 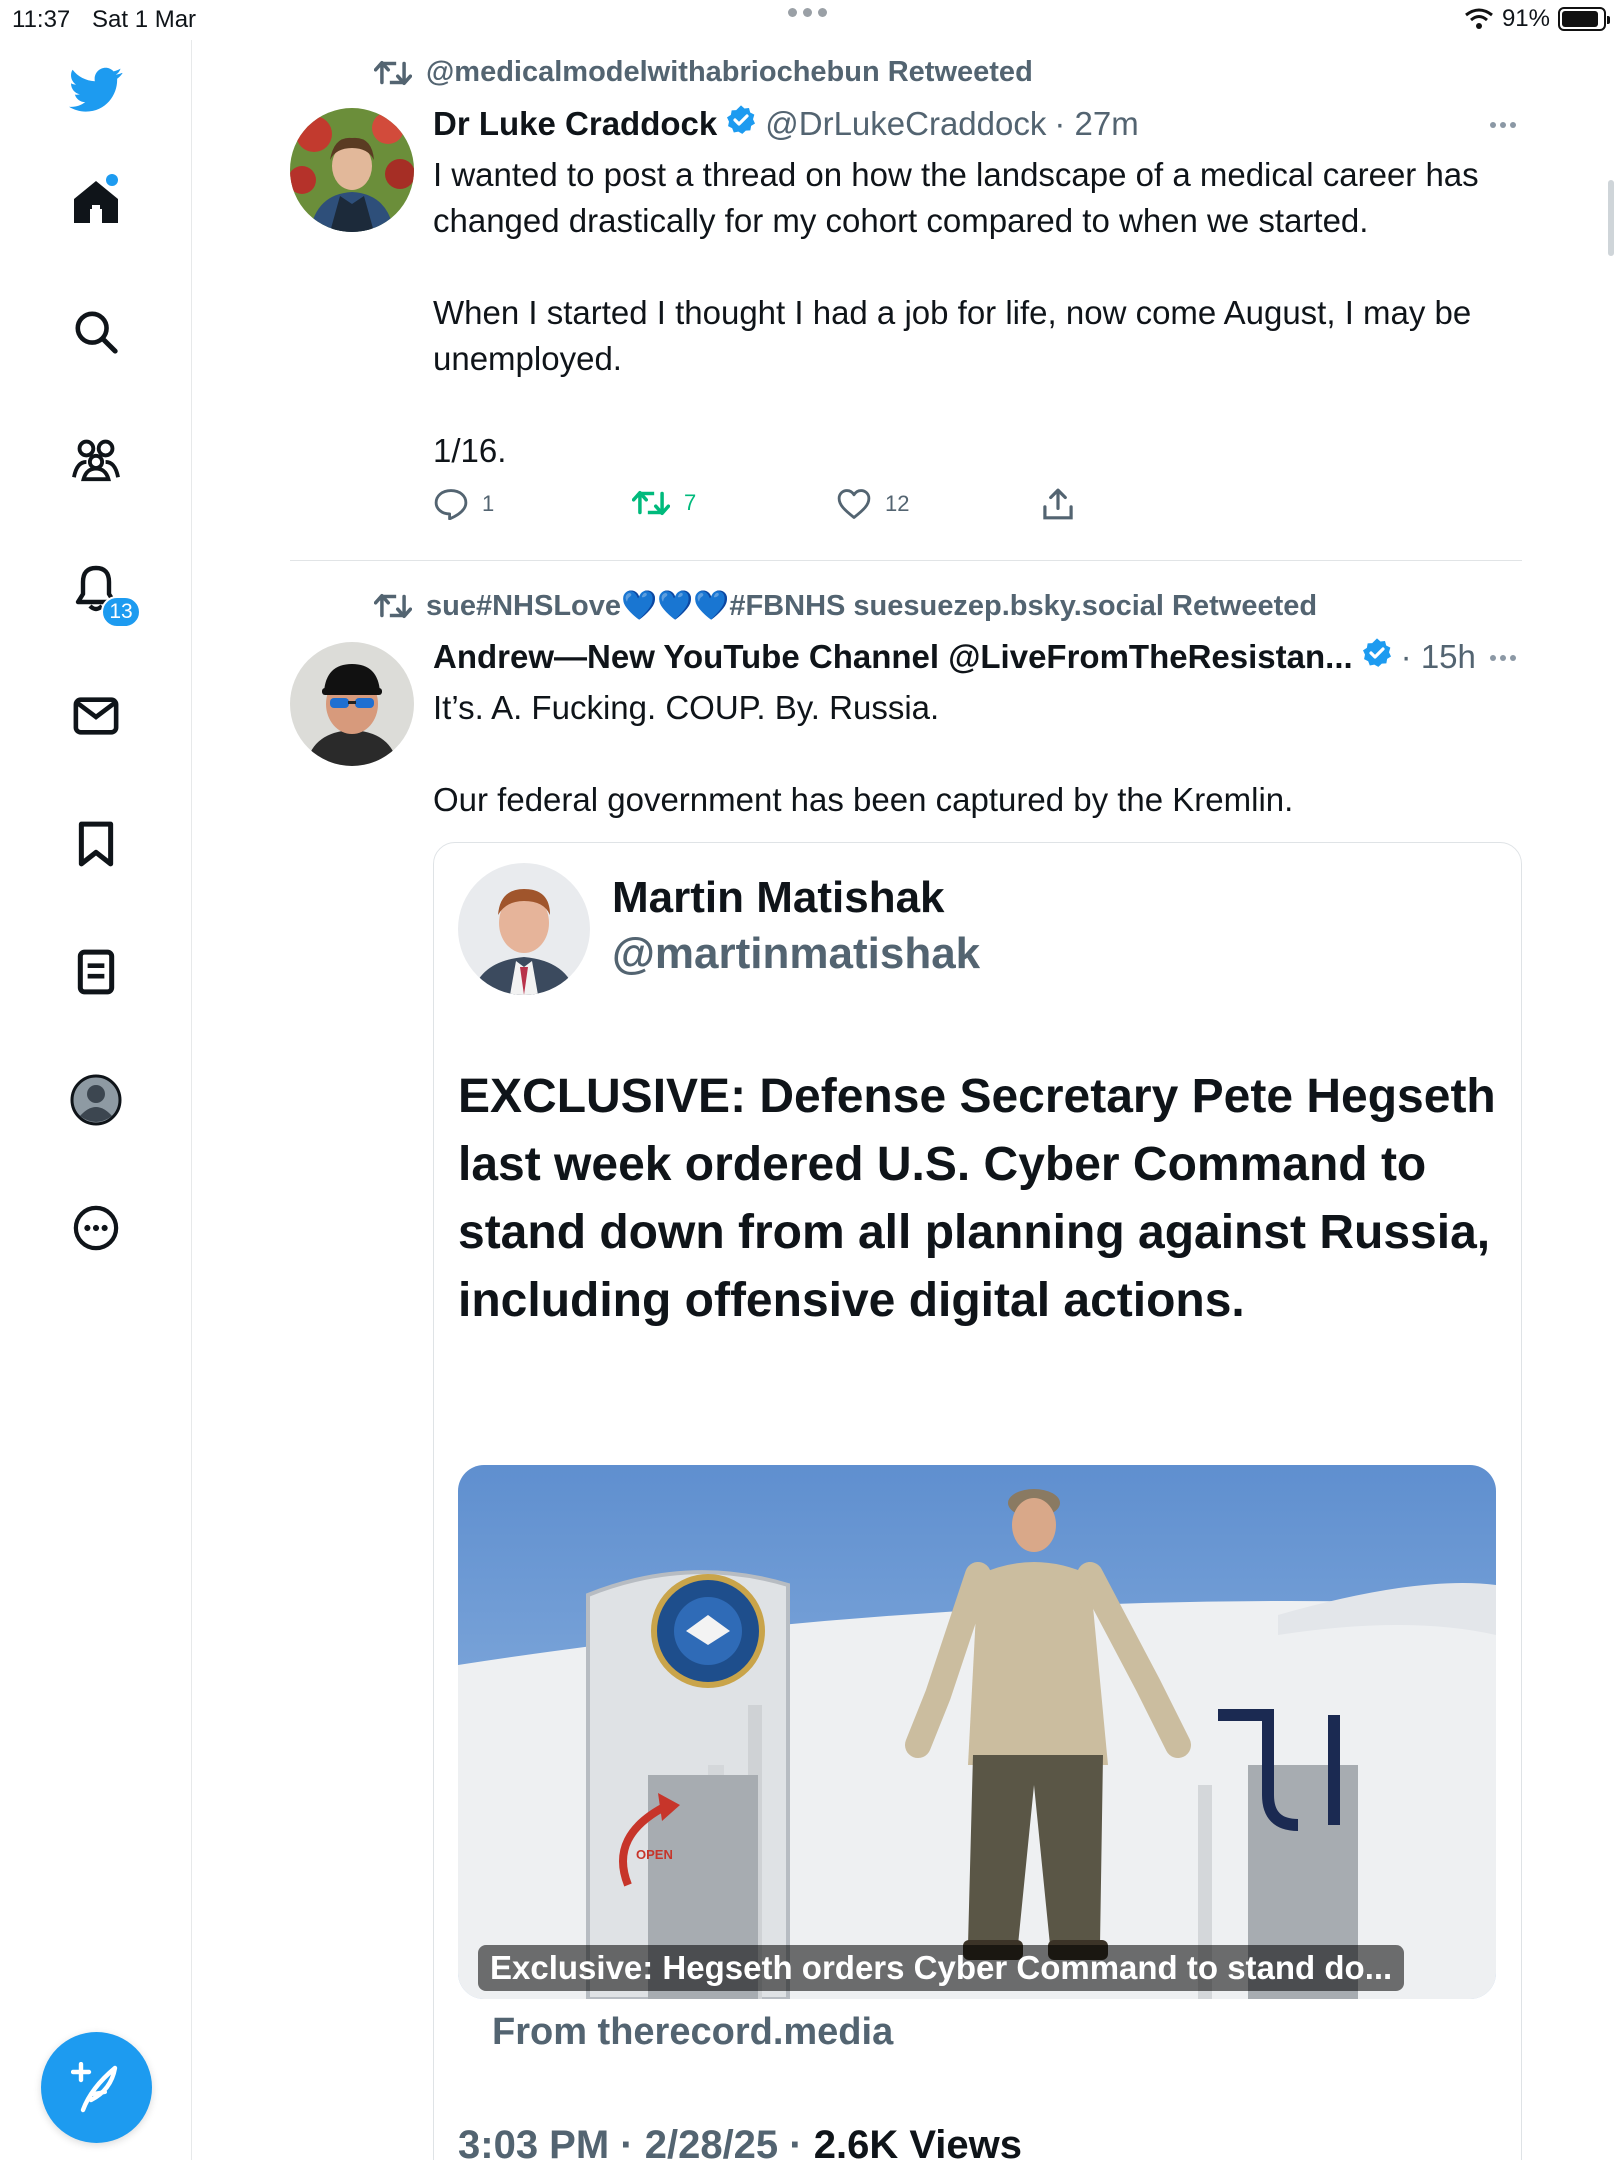 What do you see at coordinates (686, 707) in the screenshot?
I see `tweet-paragraph: It’s. A. Fucking. COUP. By. Russia.` at bounding box center [686, 707].